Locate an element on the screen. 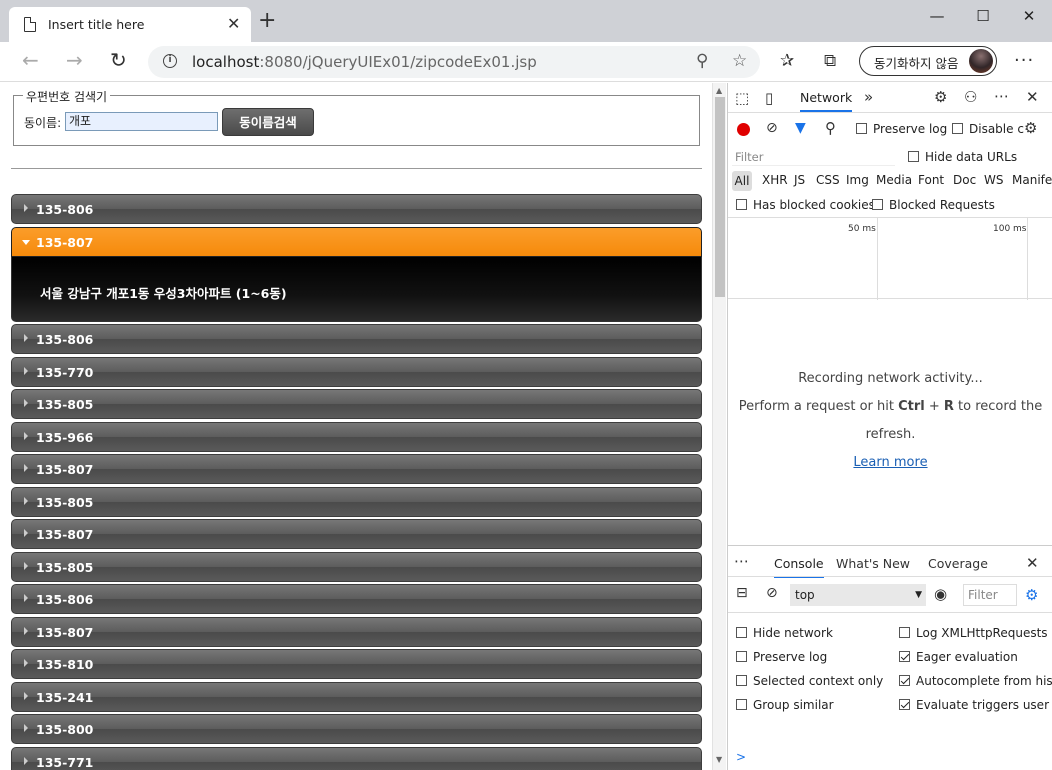 The image size is (1052, 770). devtools-more-icon: ⋯ is located at coordinates (1001, 96).